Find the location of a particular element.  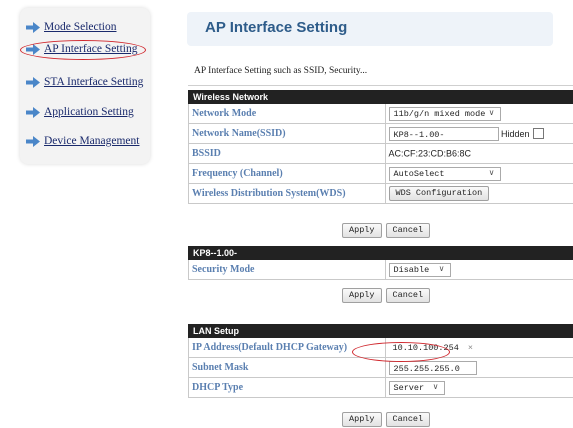

page-title-box: AP Interface Setting is located at coordinates (370, 29).